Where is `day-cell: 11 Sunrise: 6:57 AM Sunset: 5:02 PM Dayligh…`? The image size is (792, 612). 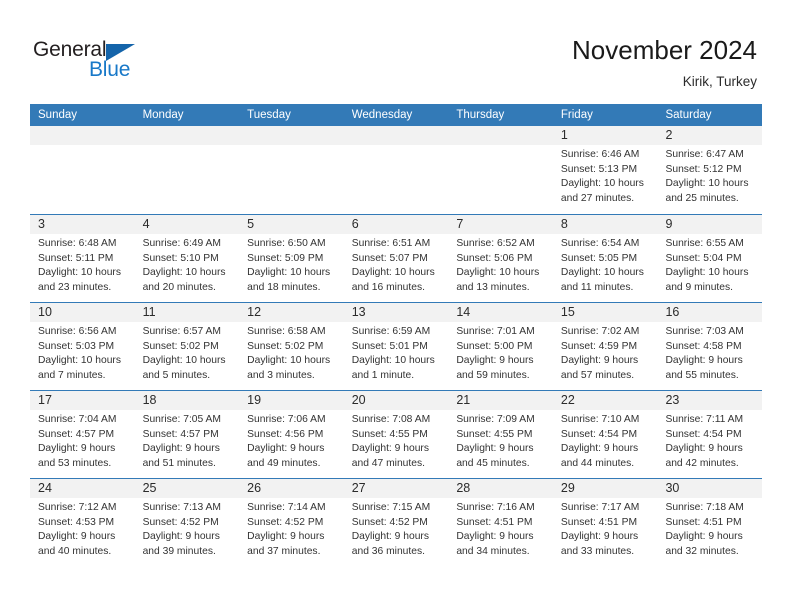 day-cell: 11 Sunrise: 6:57 AM Sunset: 5:02 PM Dayligh… is located at coordinates (187, 346).